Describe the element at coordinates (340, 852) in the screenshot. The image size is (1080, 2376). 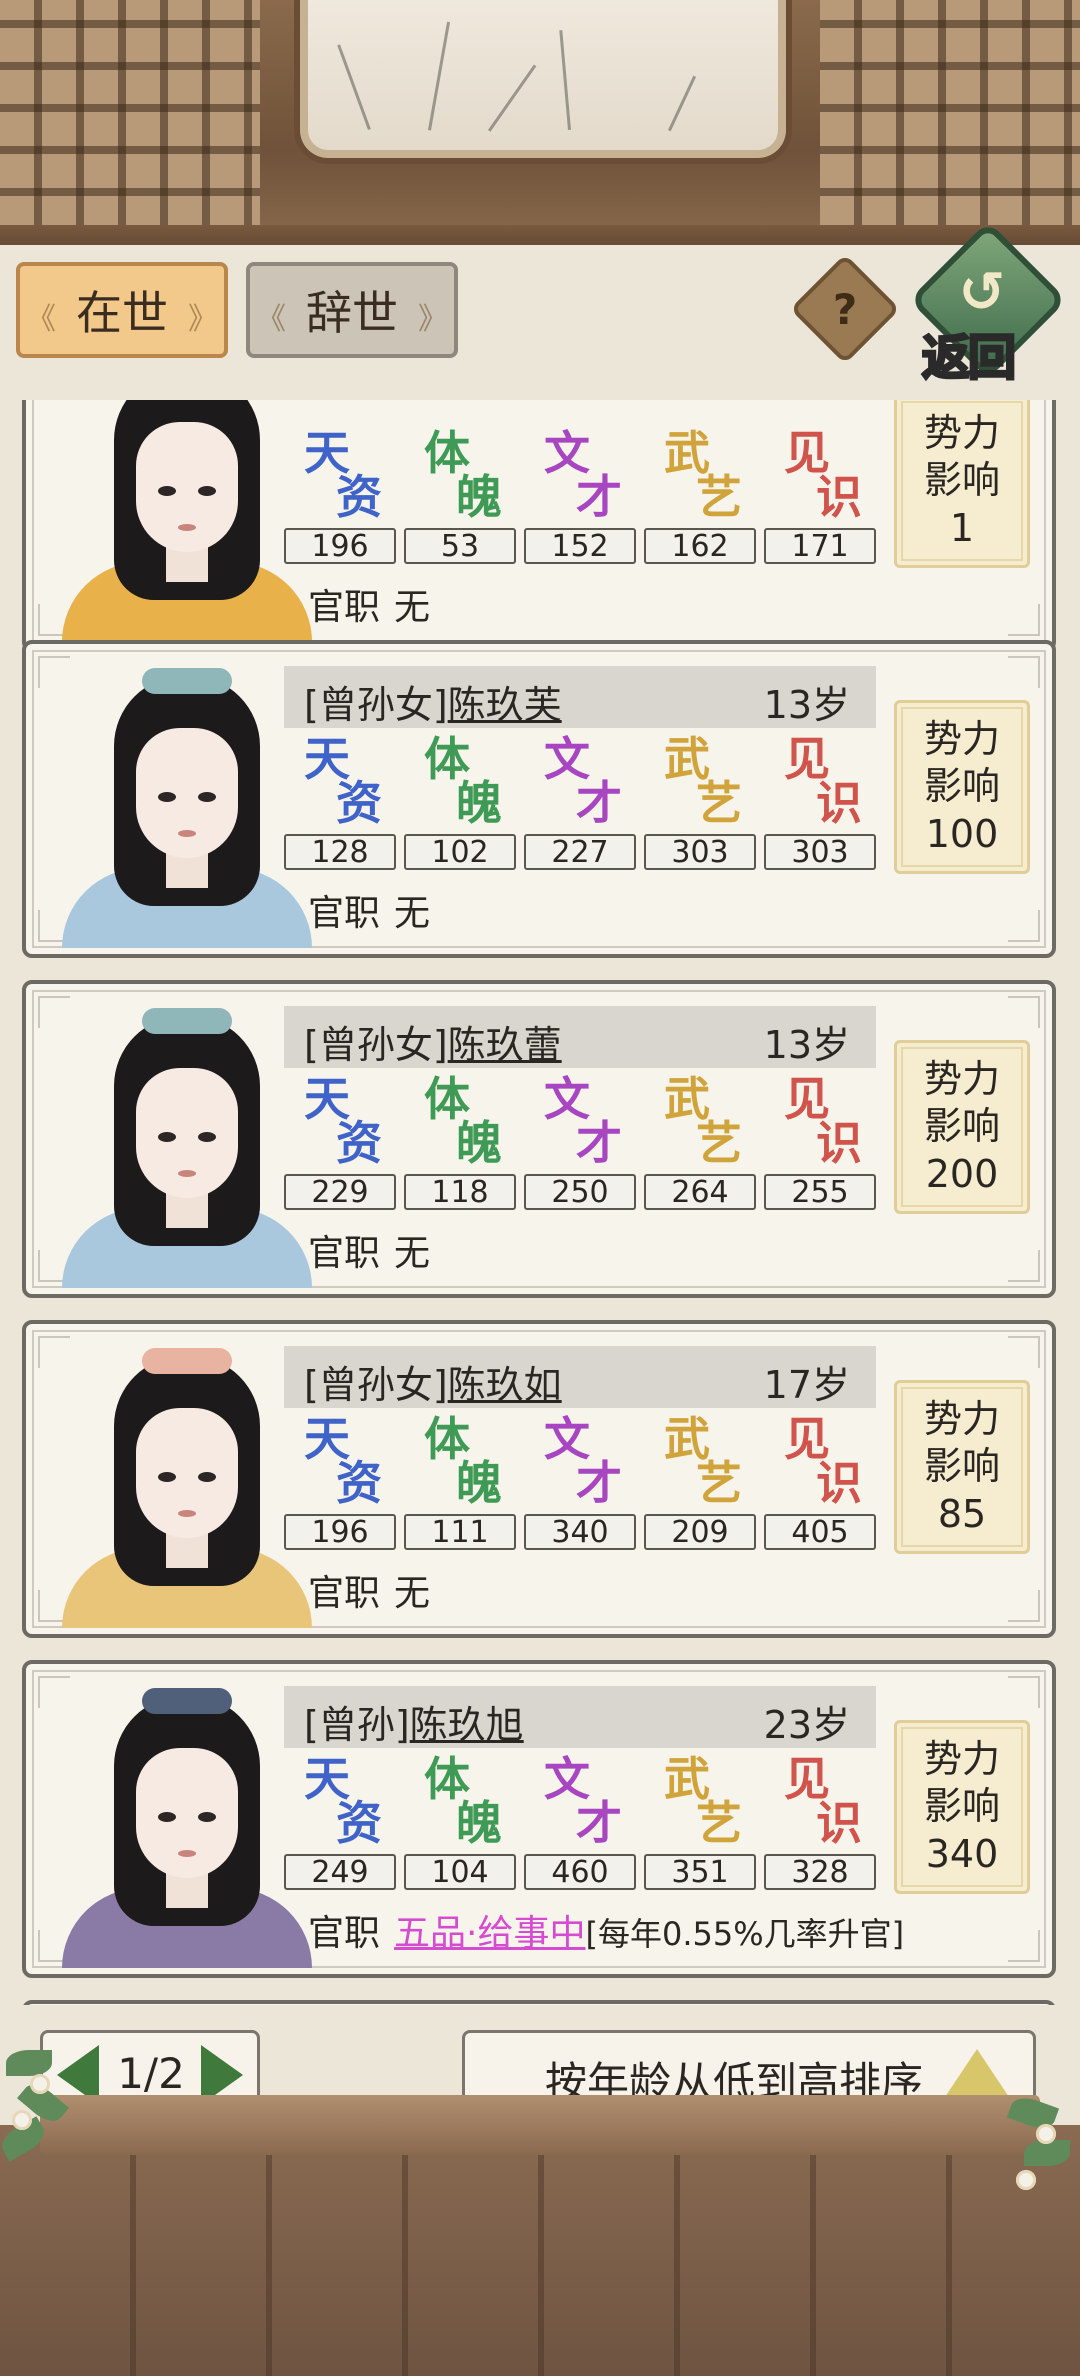
I see `stat-value: 128` at that location.